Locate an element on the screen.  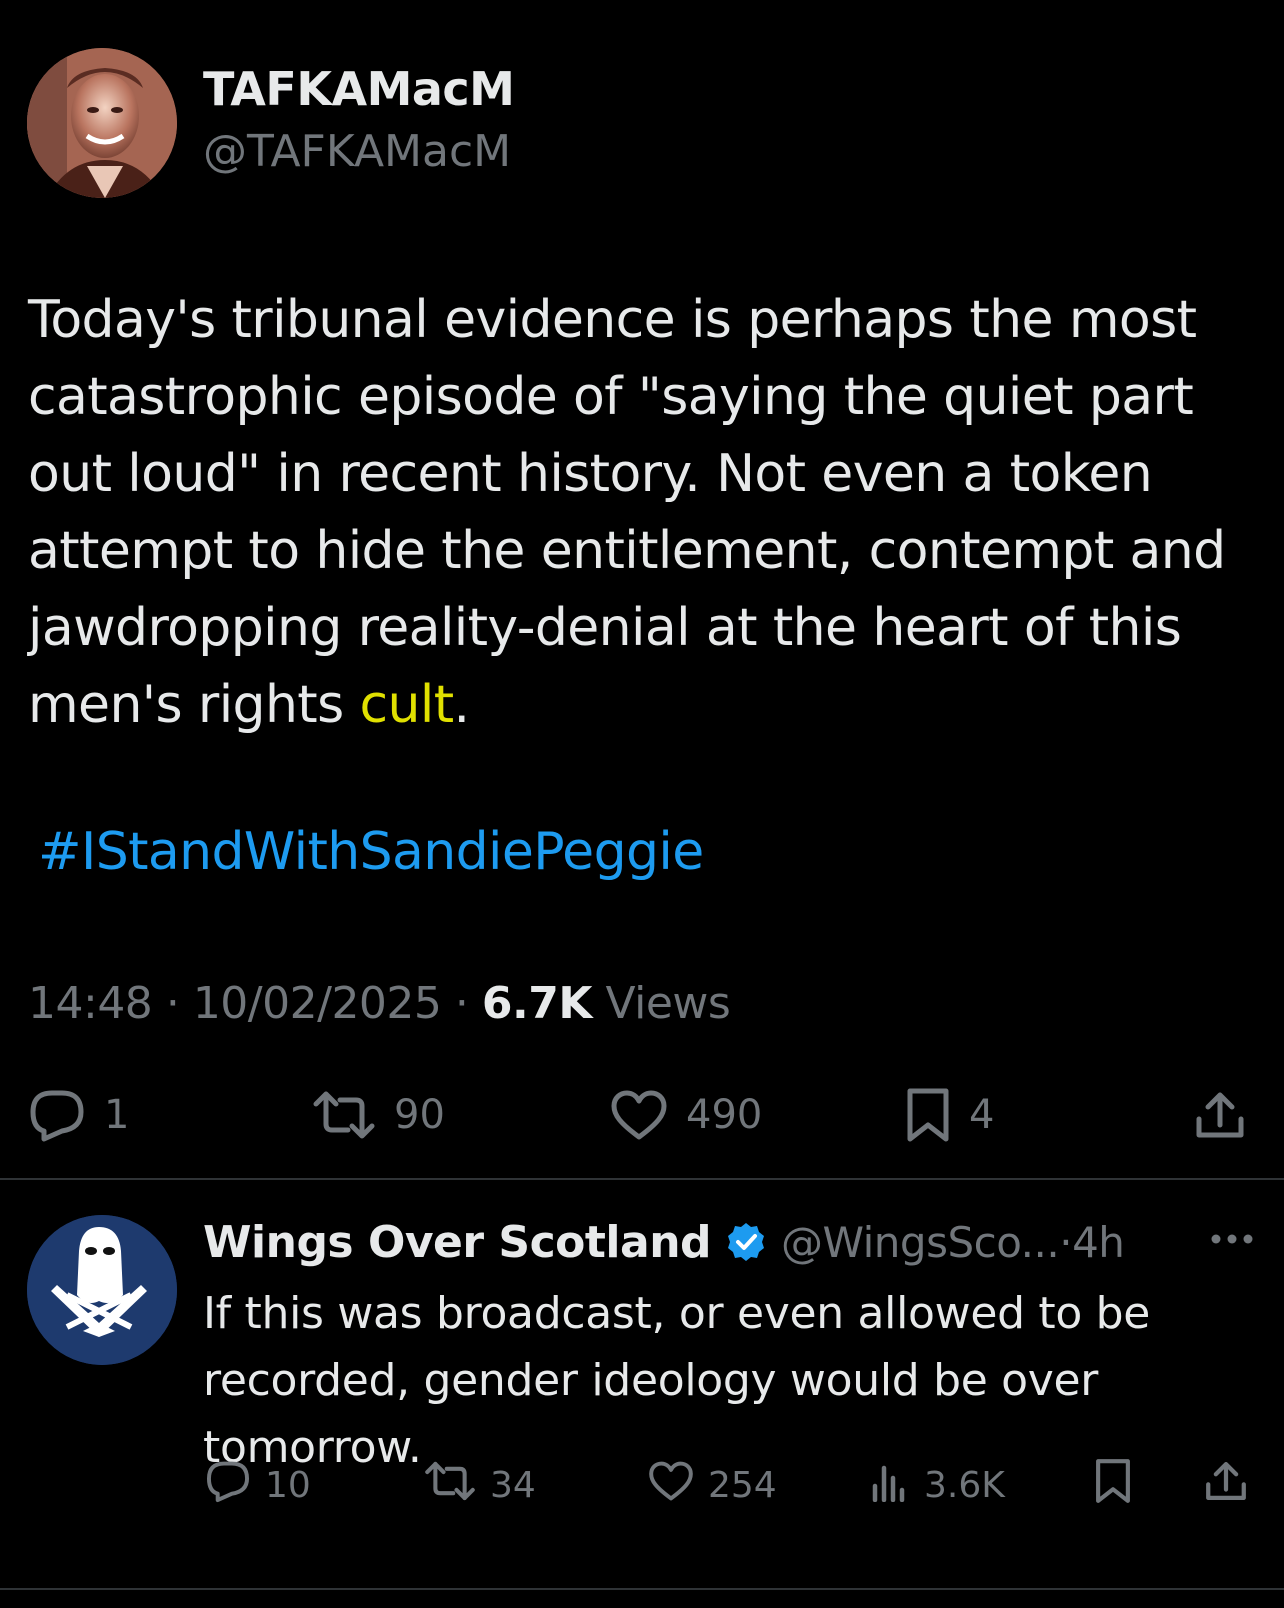
share-button is located at coordinates (1220, 1115).